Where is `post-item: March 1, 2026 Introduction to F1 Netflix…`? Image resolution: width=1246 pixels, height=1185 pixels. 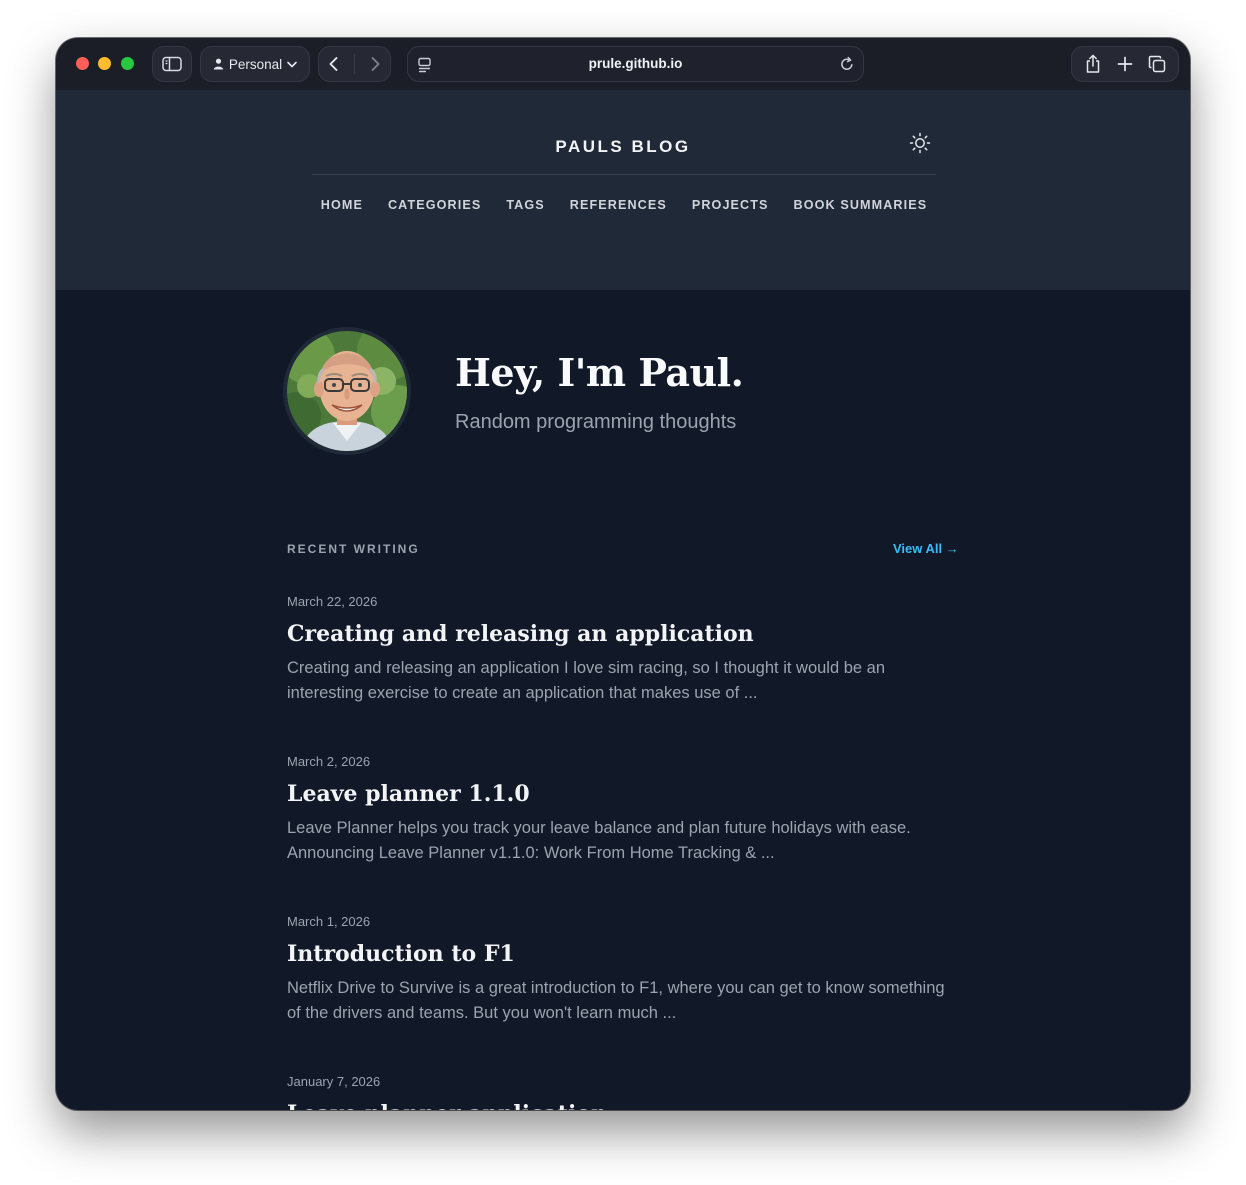 post-item: March 1, 2026 Introduction to F1 Netflix… is located at coordinates (617, 970).